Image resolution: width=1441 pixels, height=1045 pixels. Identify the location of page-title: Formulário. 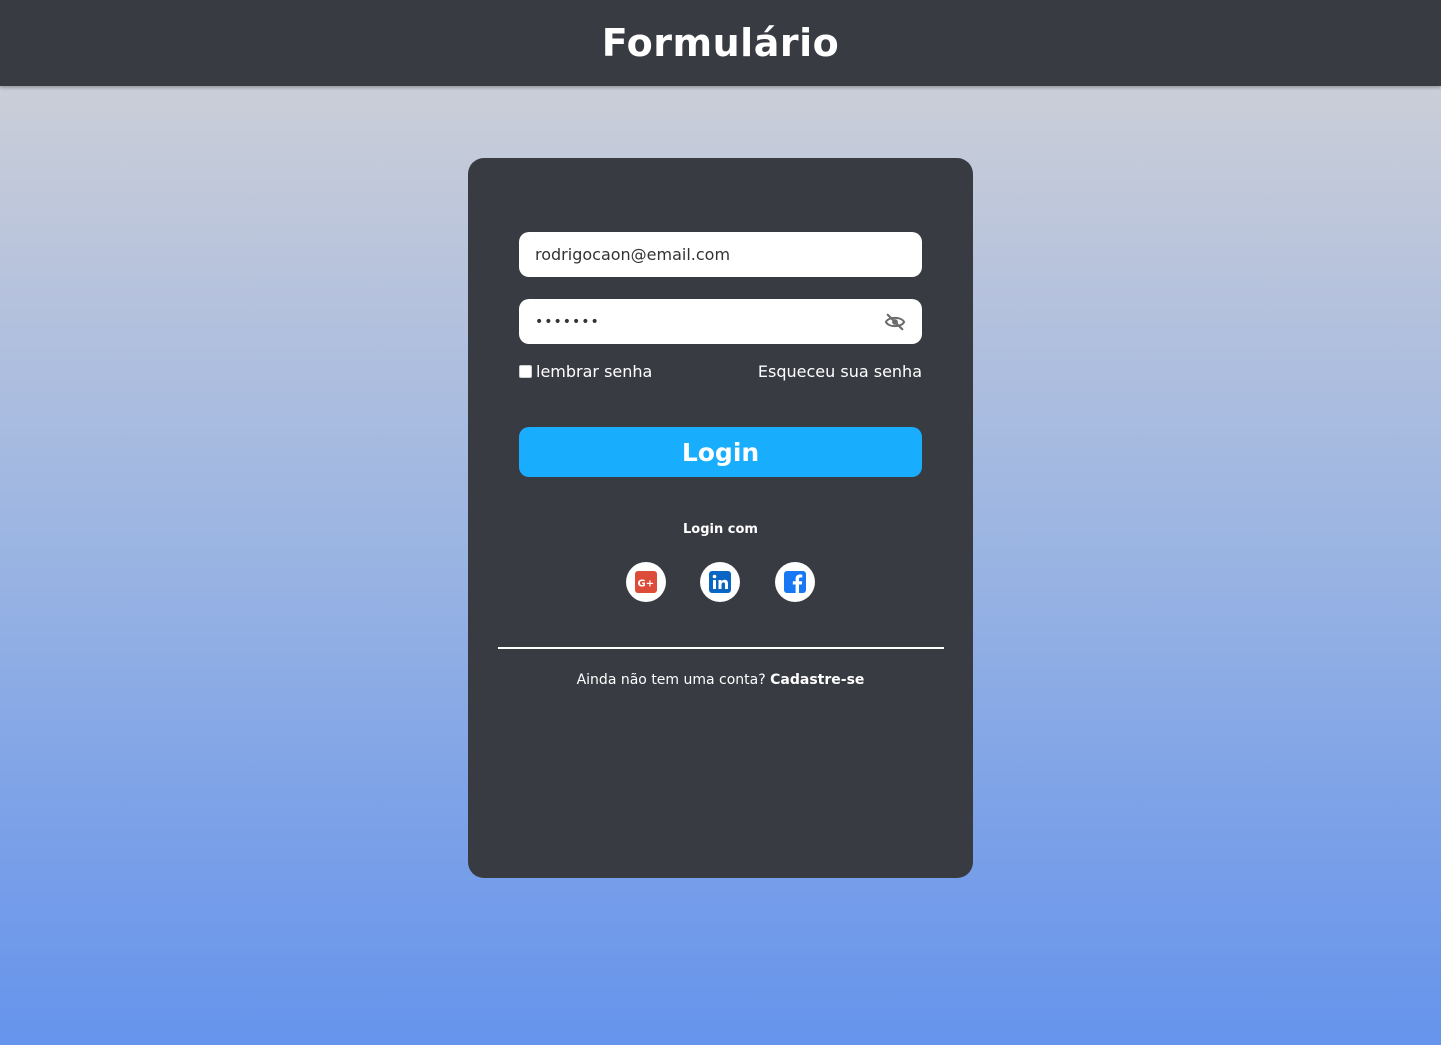
(720, 43).